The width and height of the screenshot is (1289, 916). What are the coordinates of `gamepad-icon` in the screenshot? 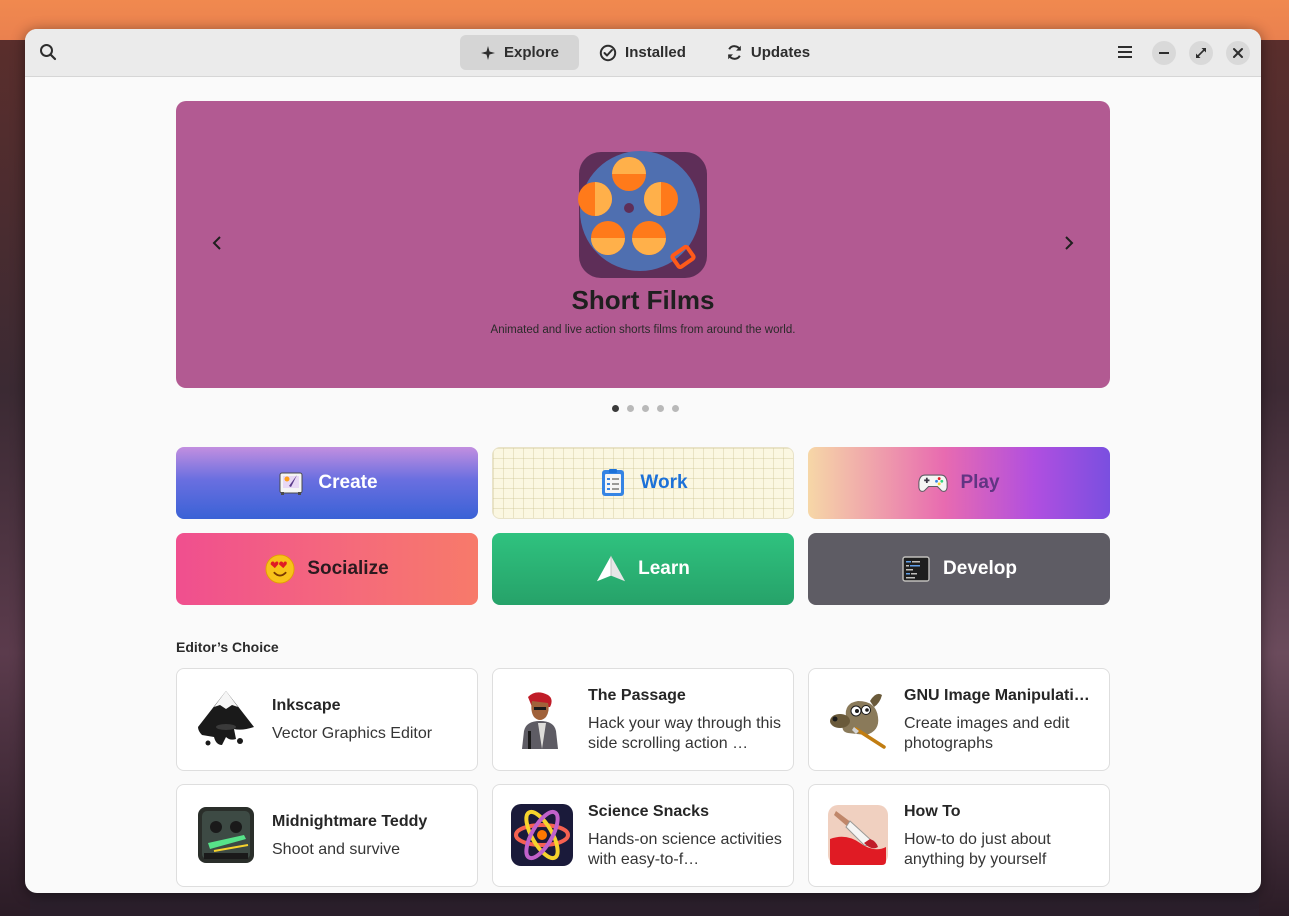 It's located at (933, 483).